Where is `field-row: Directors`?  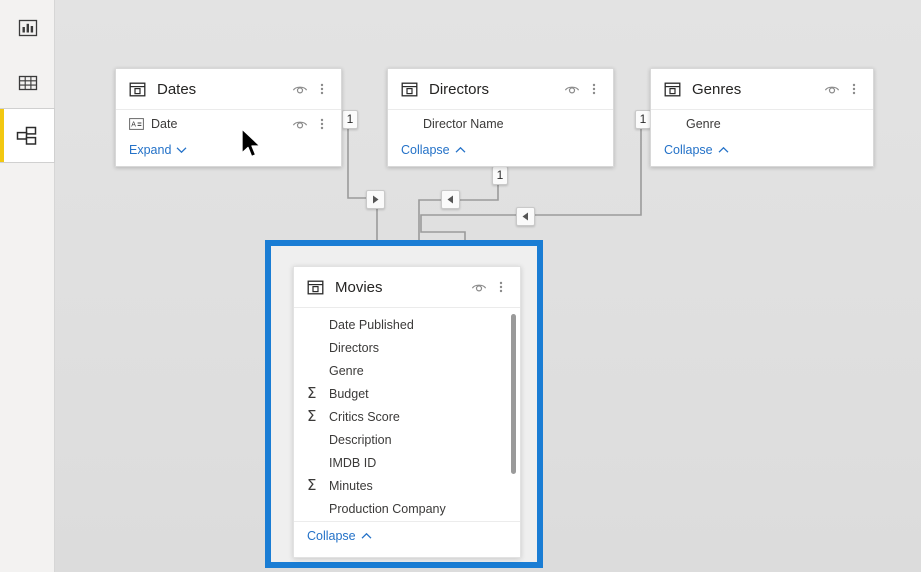
field-row: Directors is located at coordinates (407, 347).